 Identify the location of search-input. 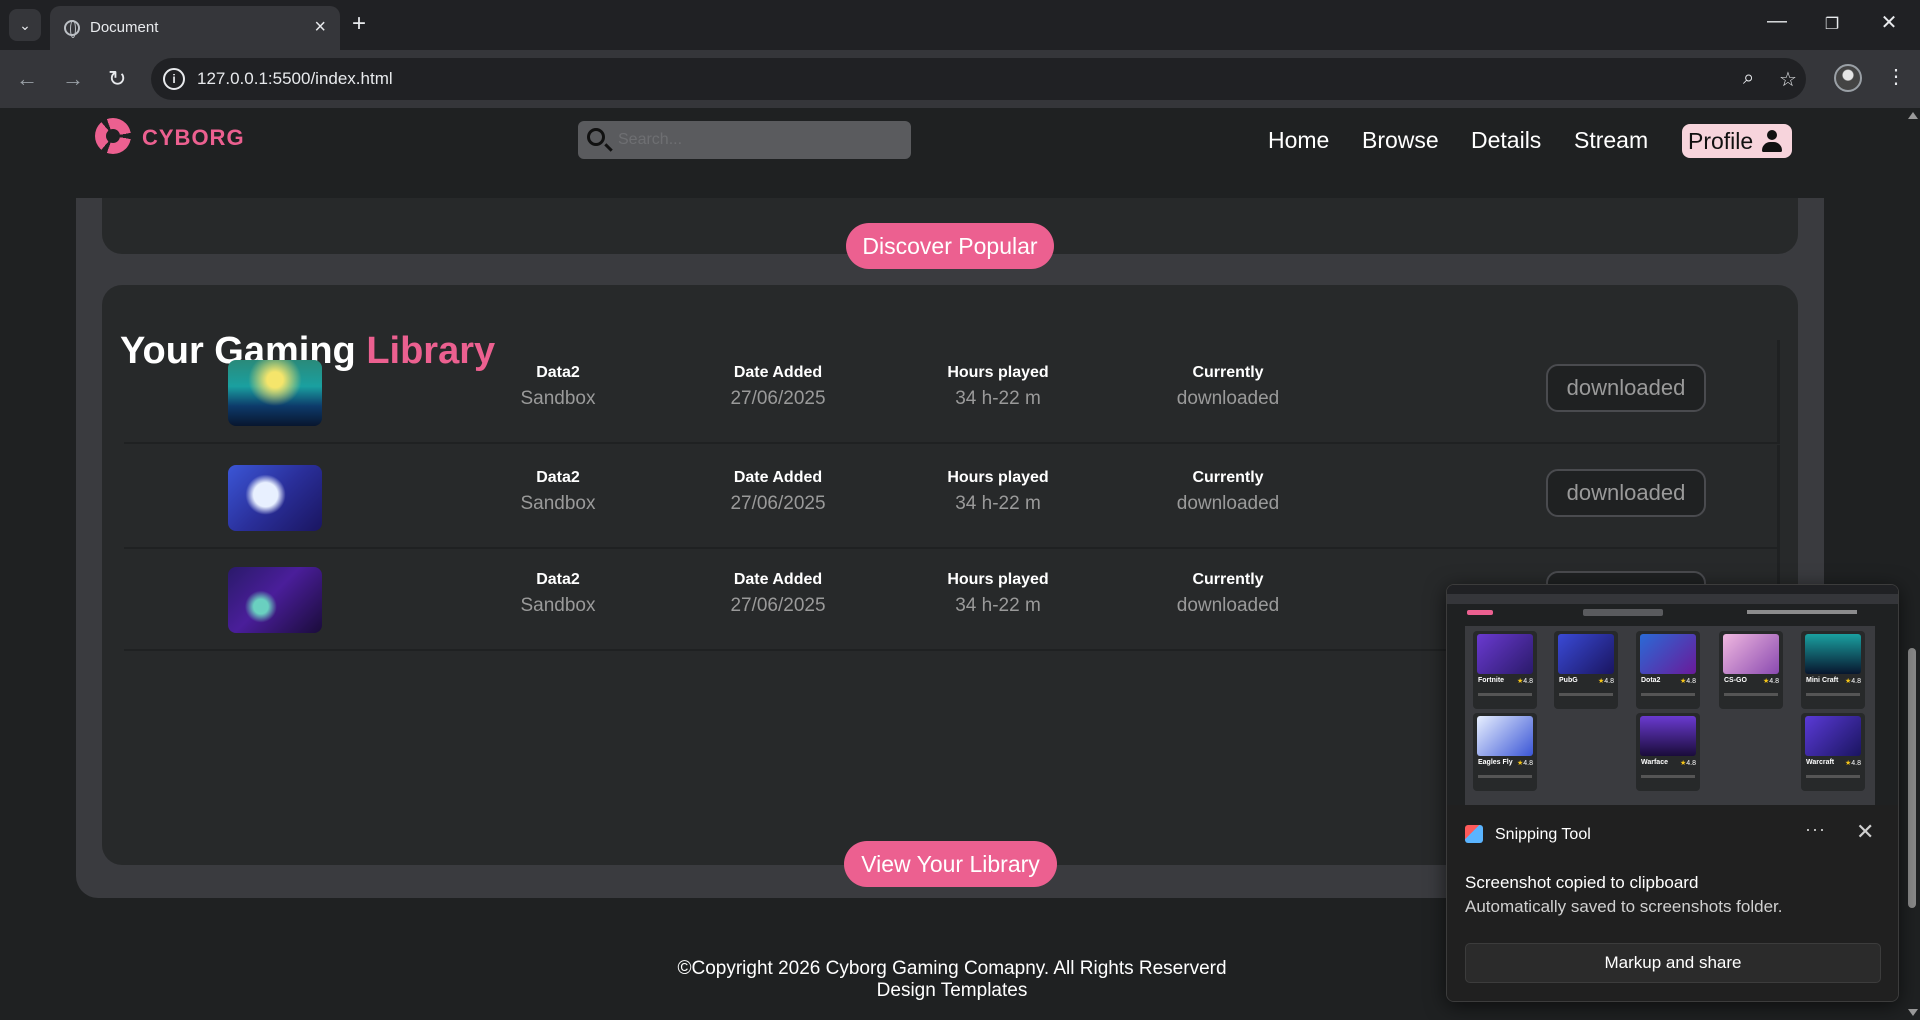
(758, 140).